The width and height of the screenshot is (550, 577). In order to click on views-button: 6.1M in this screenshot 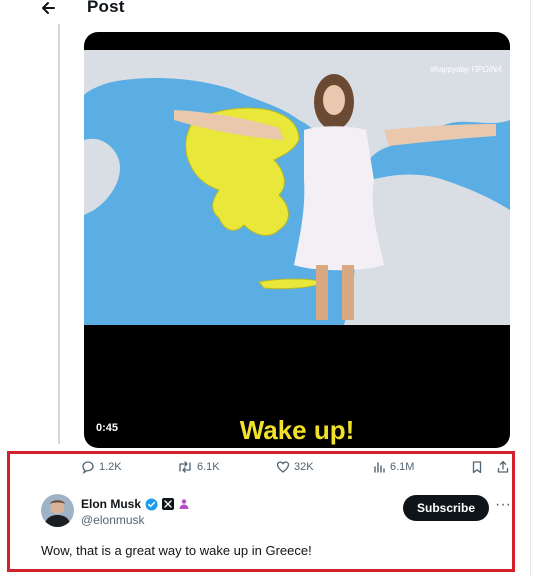, I will do `click(393, 467)`.